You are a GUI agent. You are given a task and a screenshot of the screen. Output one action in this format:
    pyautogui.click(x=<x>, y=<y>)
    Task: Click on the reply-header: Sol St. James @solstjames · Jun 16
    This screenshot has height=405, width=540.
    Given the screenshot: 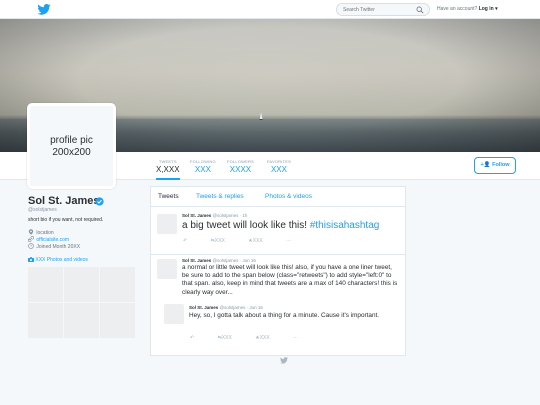 What is the action you would take?
    pyautogui.click(x=226, y=307)
    